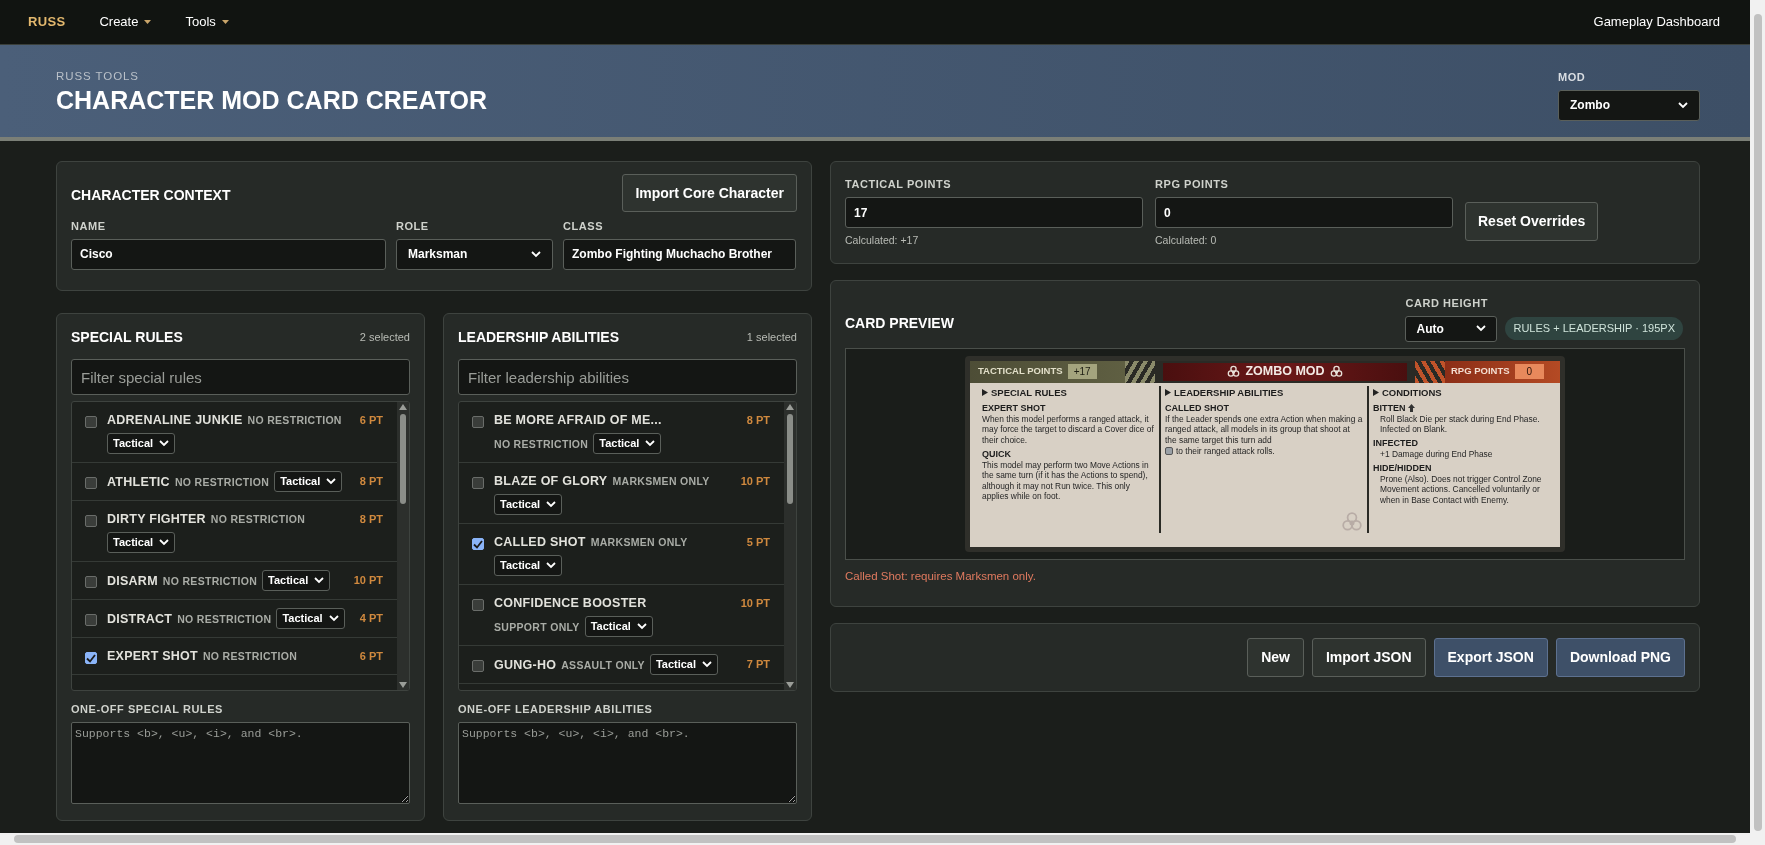 Image resolution: width=1765 pixels, height=845 pixels. I want to click on card-value: +17, so click(1082, 371).